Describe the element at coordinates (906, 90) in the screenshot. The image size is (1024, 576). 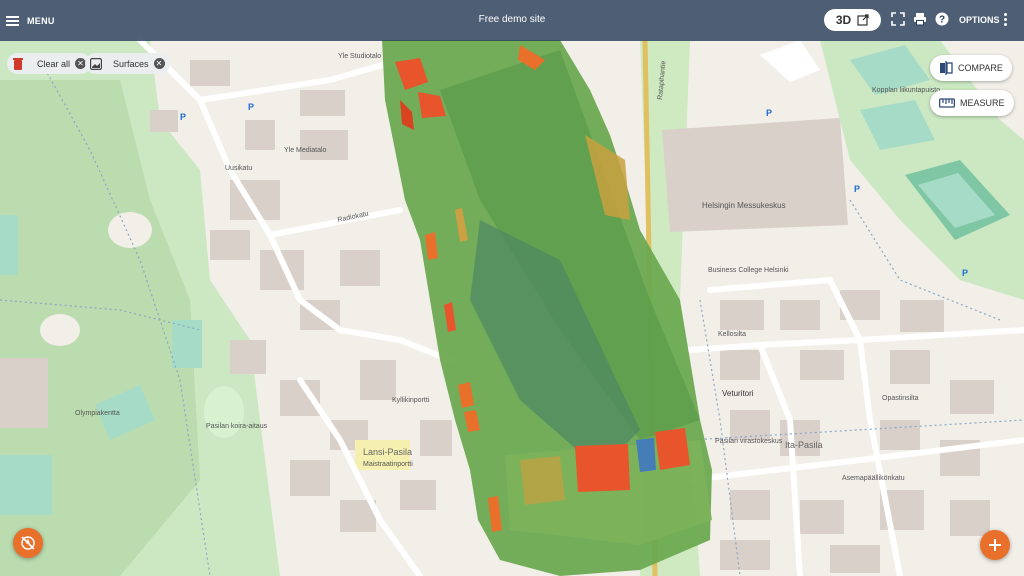
I see `map-label: Kopplan liikuntapuisto` at that location.